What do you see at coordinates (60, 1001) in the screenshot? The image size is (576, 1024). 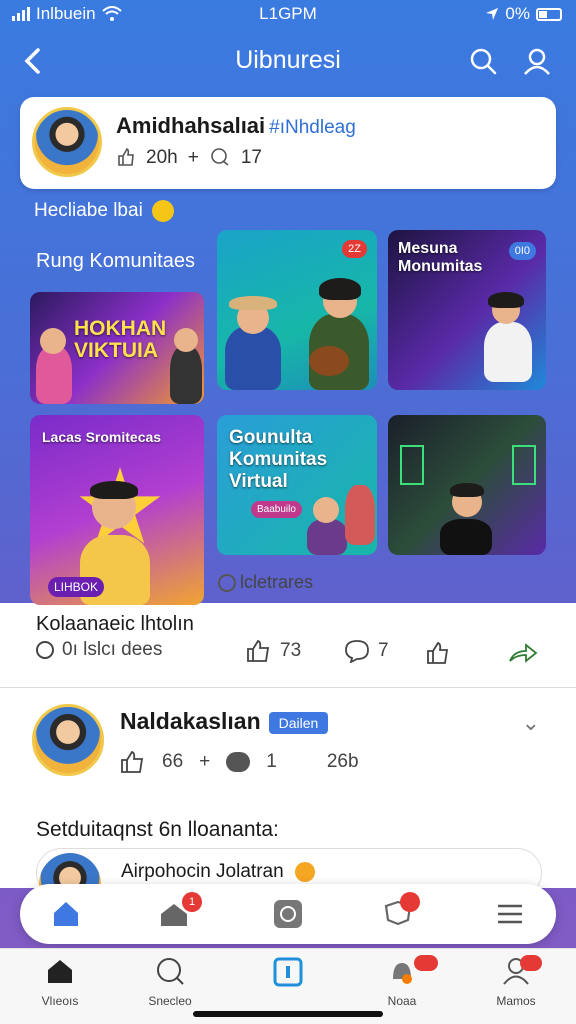 I see `tab-label: Vlıeoıs` at bounding box center [60, 1001].